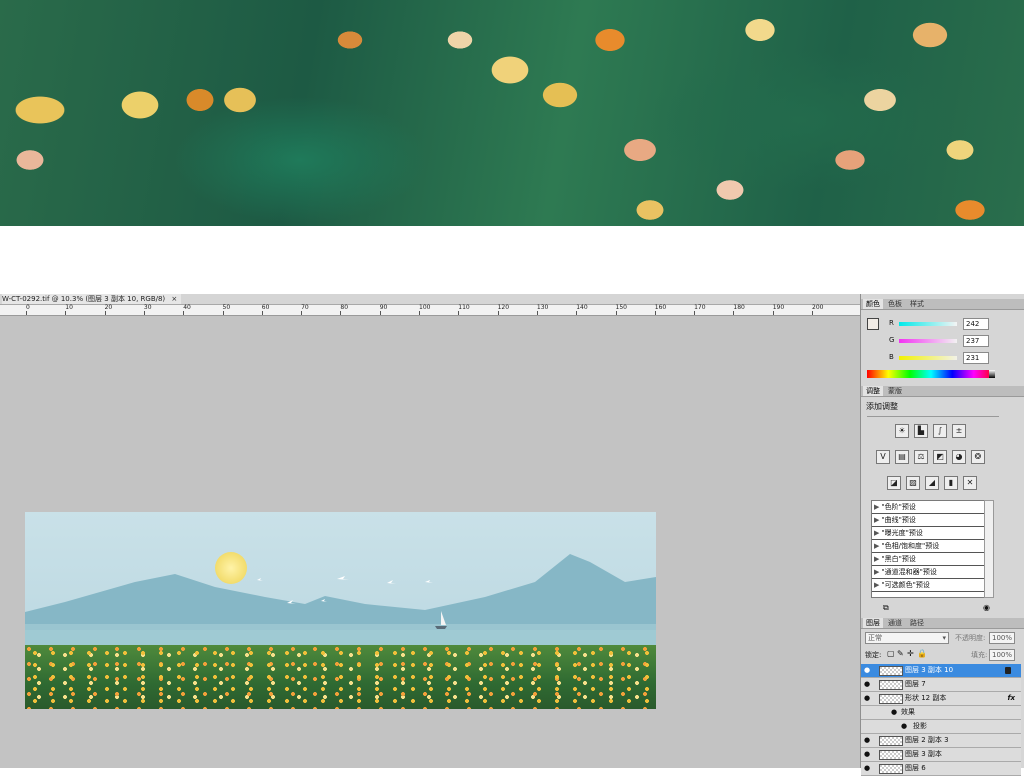 This screenshot has width=1024, height=776. I want to click on layer-row: ● 形状 12 副本 fx, so click(941, 699).